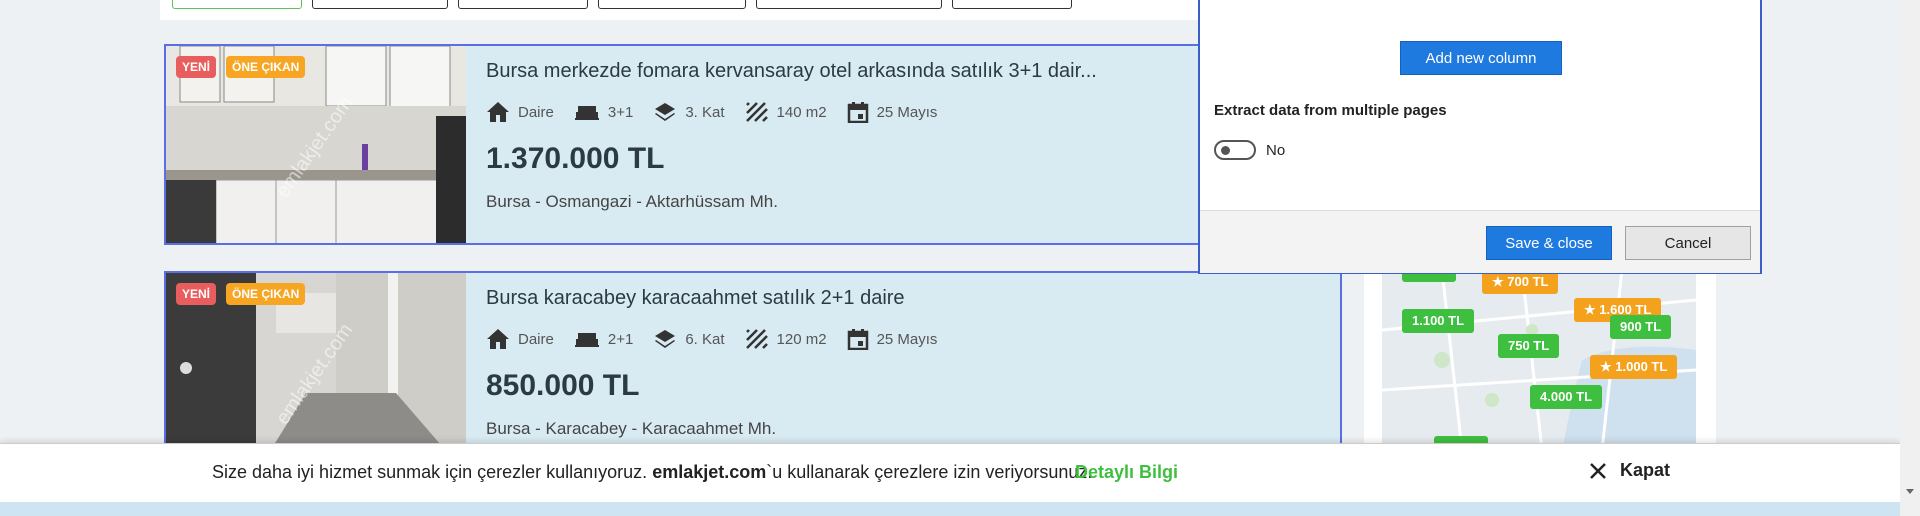 This screenshot has height=516, width=1920. What do you see at coordinates (1126, 472) in the screenshot?
I see `cookie-detail-link: Detaylı Bilgi` at bounding box center [1126, 472].